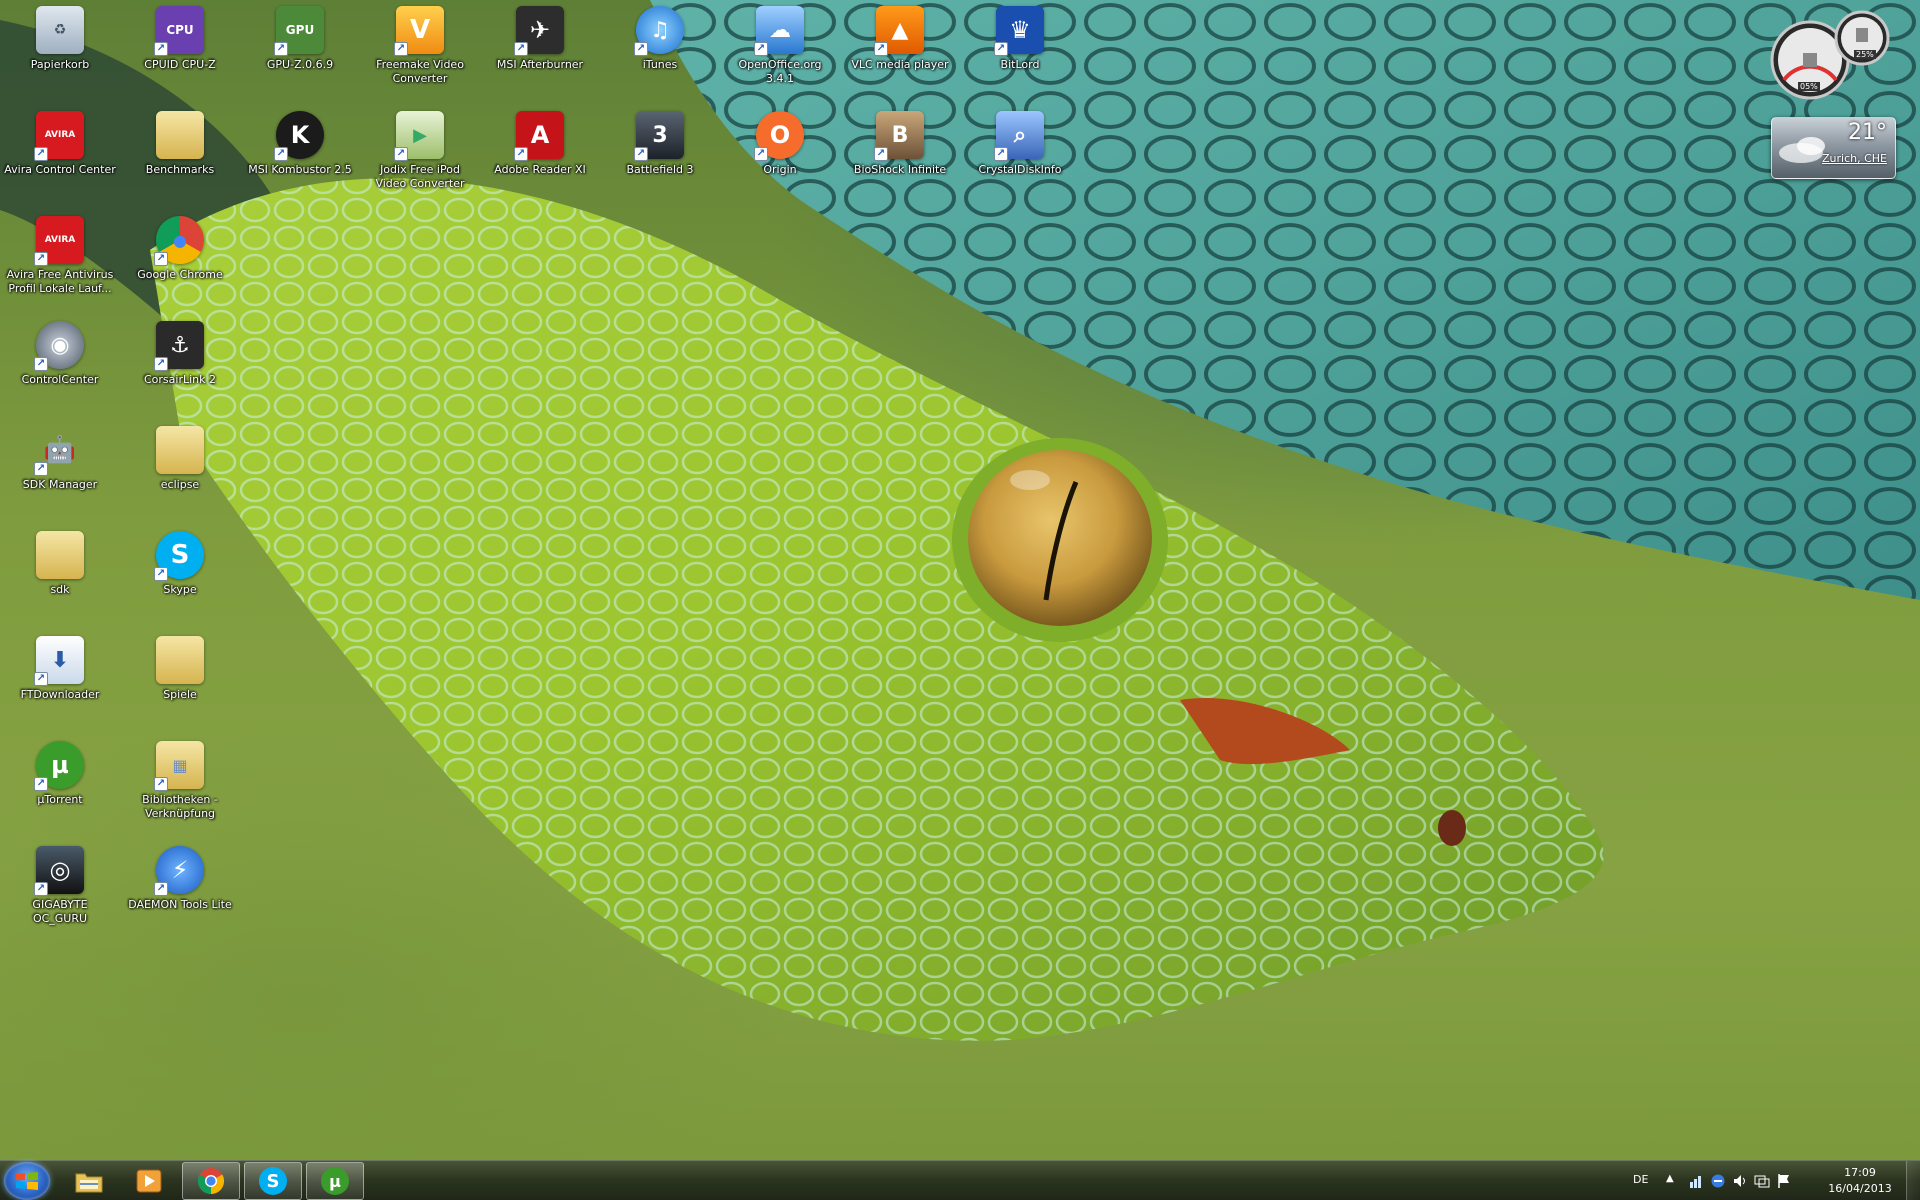 Image resolution: width=1920 pixels, height=1200 pixels. I want to click on weather-temperature: 21°, so click(1867, 132).